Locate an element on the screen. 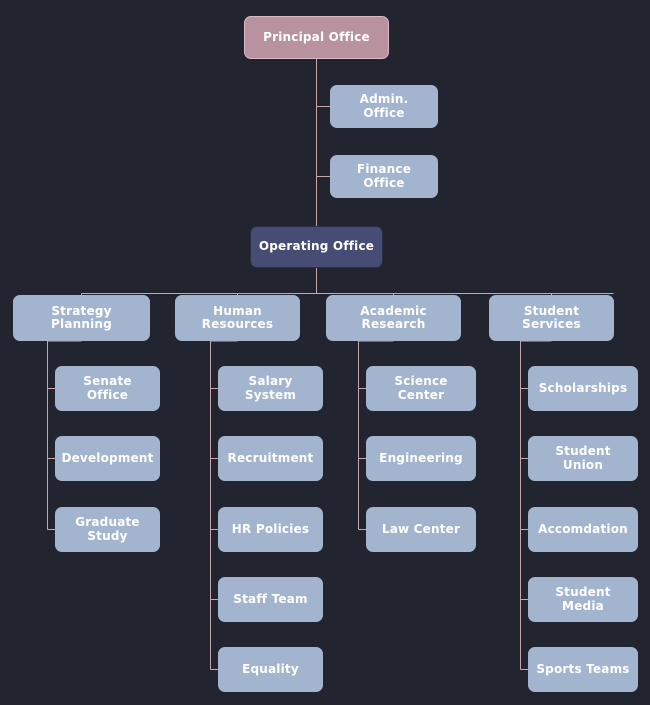 Image resolution: width=650 pixels, height=705 pixels. org-node-label: Accomdation is located at coordinates (583, 528).